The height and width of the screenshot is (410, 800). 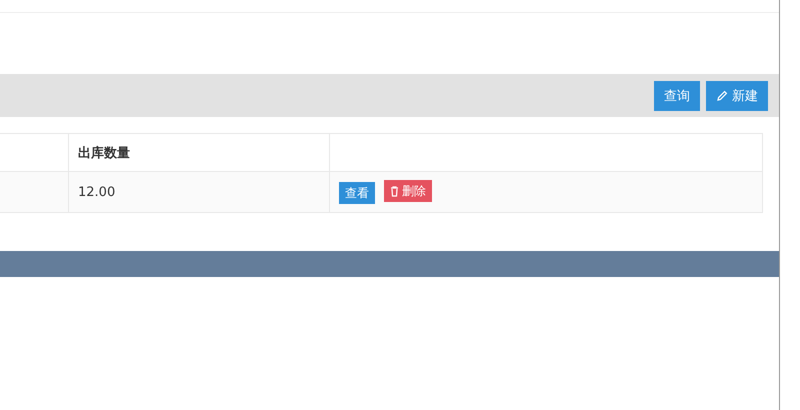 I want to click on toolbar-button: 新建, so click(x=737, y=95).